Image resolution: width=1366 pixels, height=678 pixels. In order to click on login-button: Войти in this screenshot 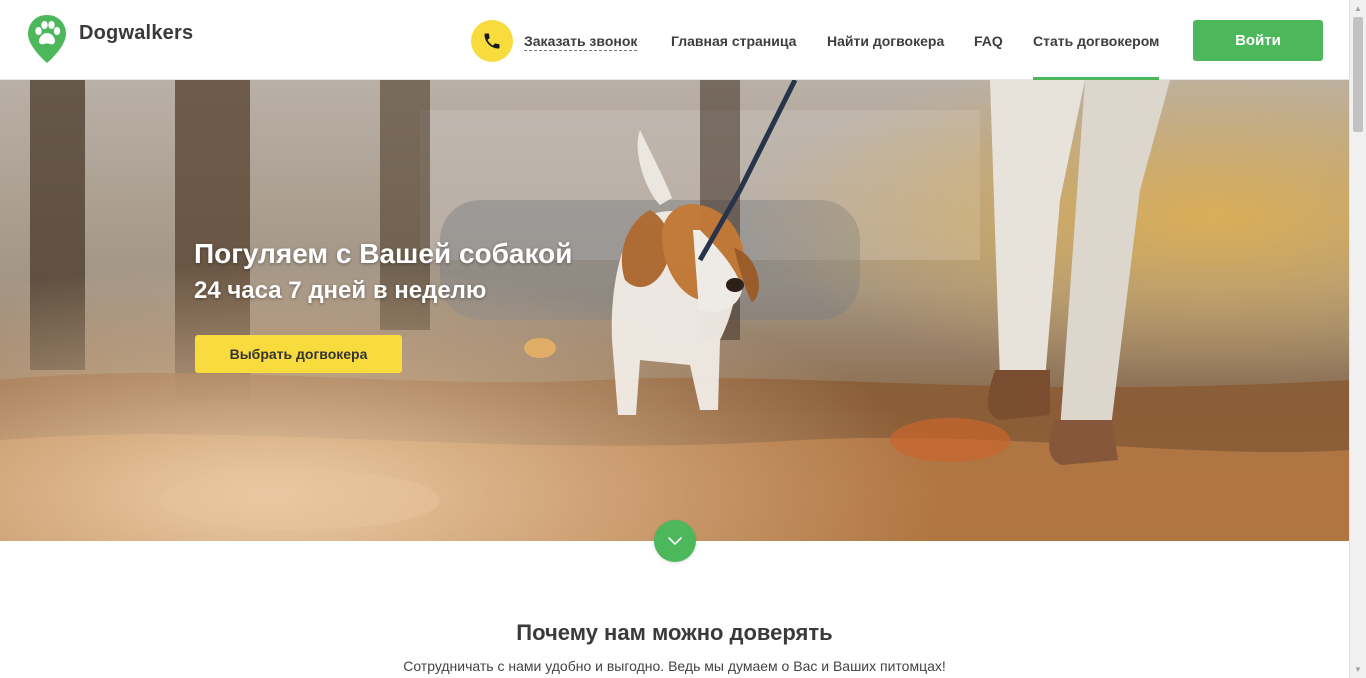, I will do `click(1258, 40)`.